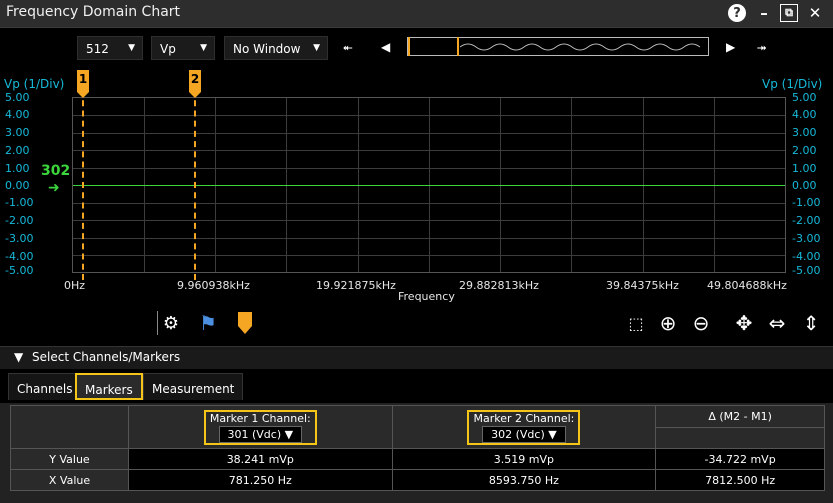 The height and width of the screenshot is (503, 833). Describe the element at coordinates (193, 386) in the screenshot. I see `tab-measurement: Measurement` at that location.